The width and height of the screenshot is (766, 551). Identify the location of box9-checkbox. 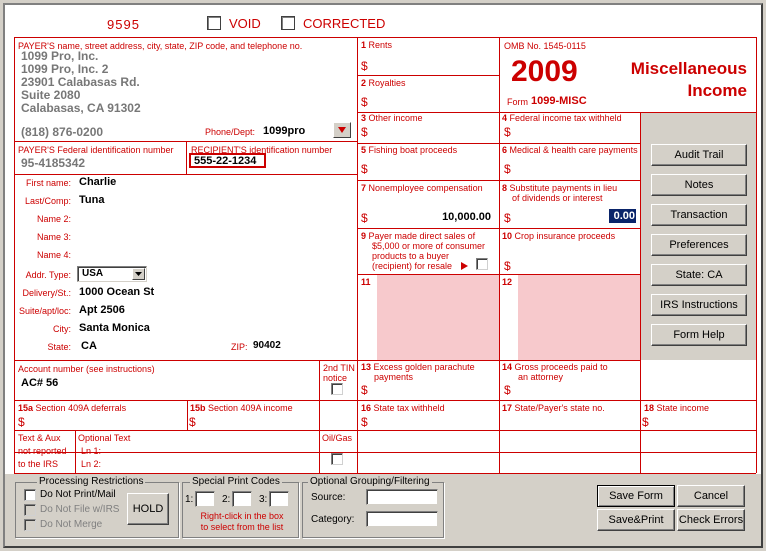
(482, 264).